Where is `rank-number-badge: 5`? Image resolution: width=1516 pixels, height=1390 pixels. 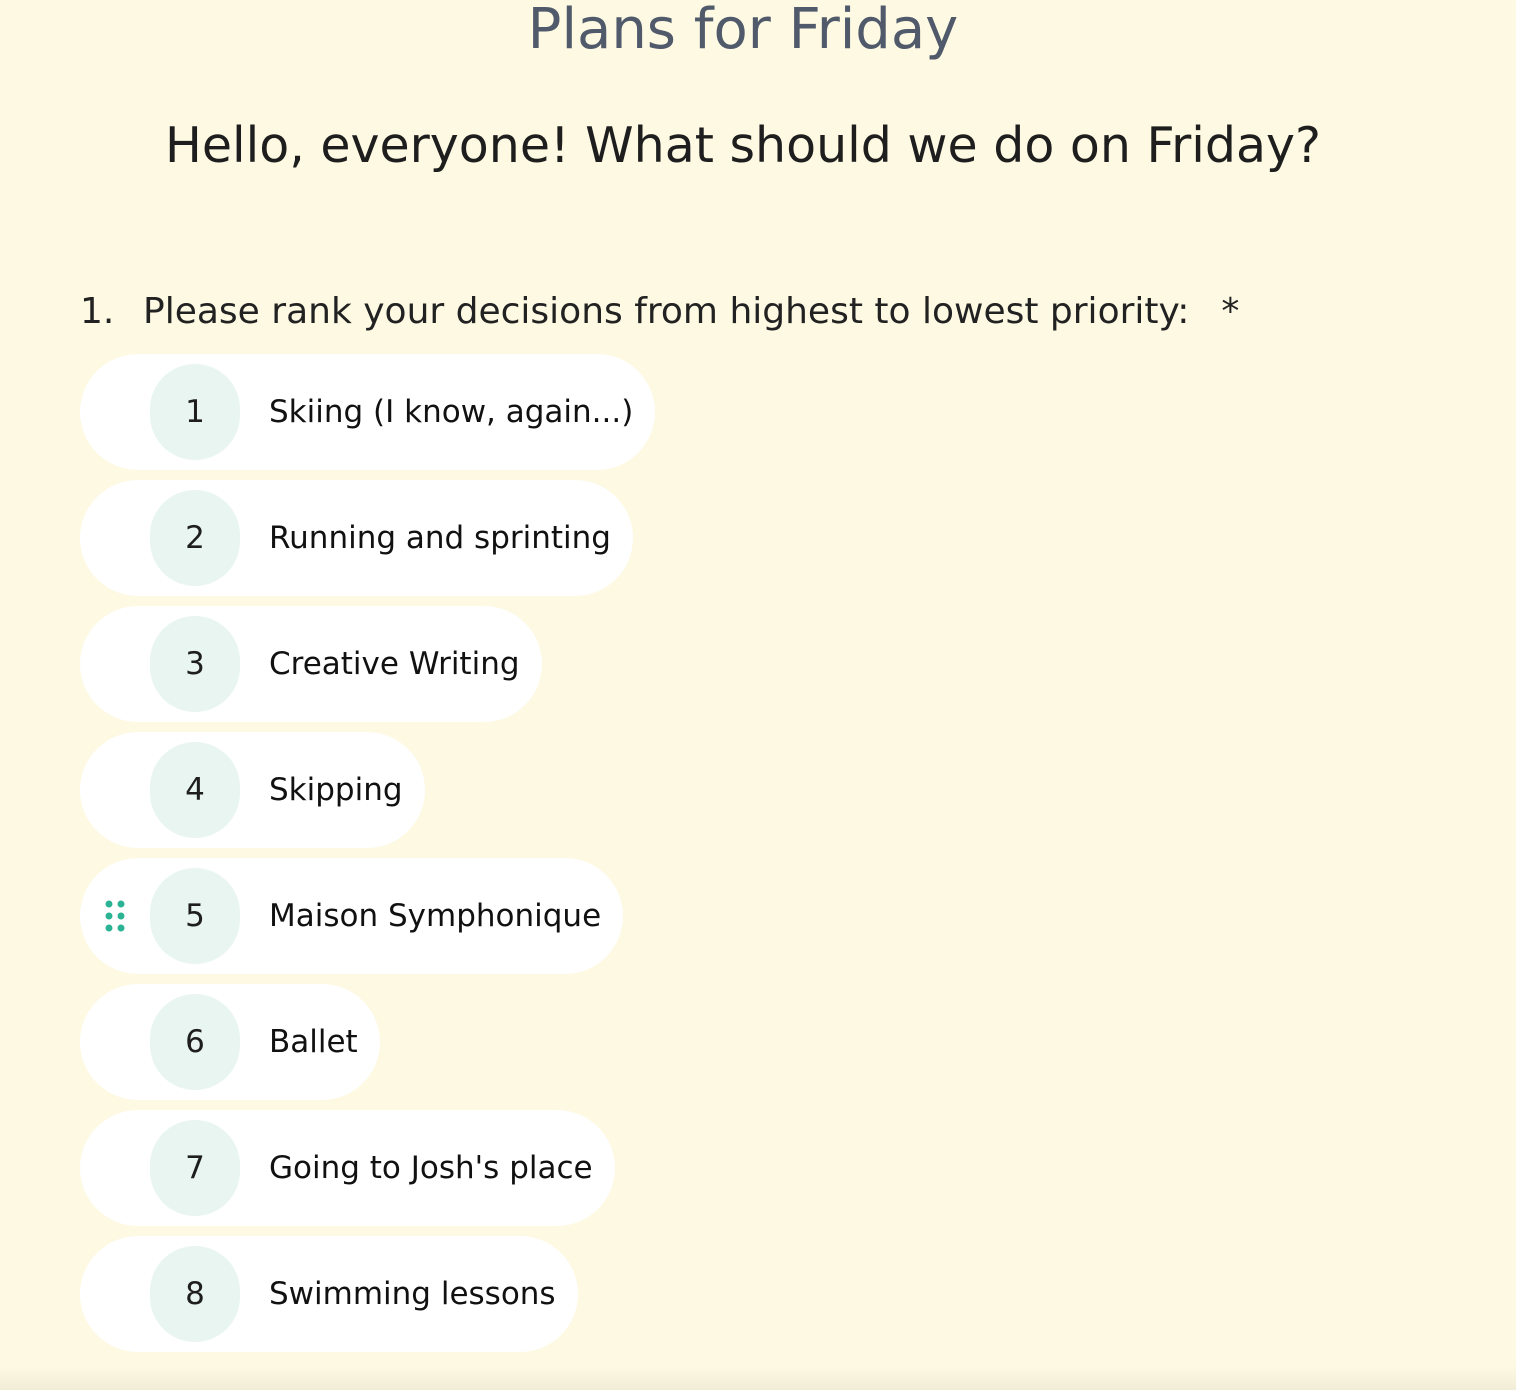
rank-number-badge: 5 is located at coordinates (195, 916).